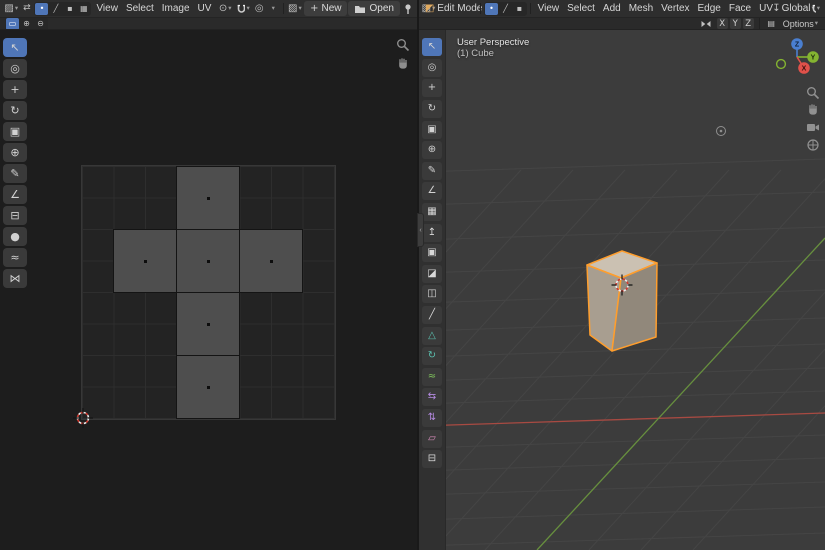 The image size is (825, 550). I want to click on uv-pivot-point-dropdown: ⊙ ▾, so click(224, 8).